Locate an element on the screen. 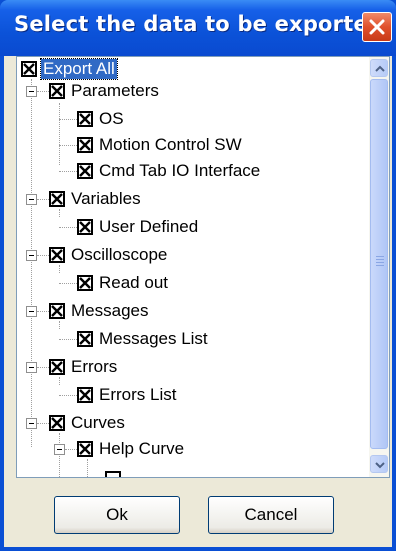  scroll-thumb is located at coordinates (379, 264).